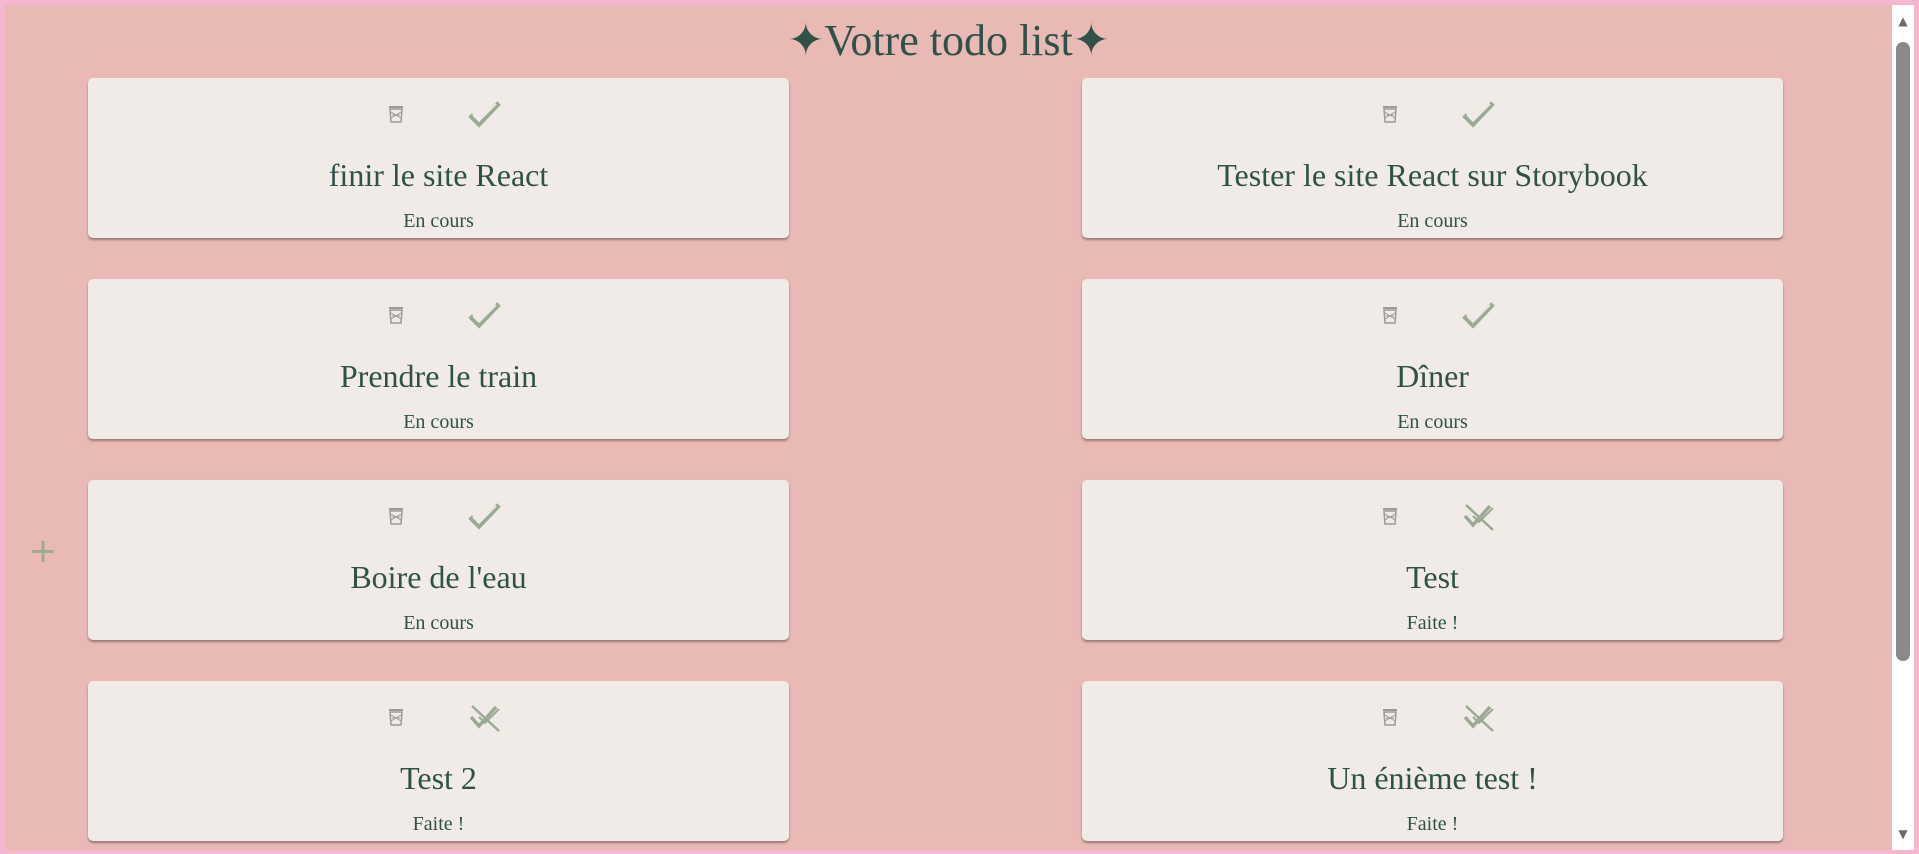 The width and height of the screenshot is (1919, 854). What do you see at coordinates (438, 577) in the screenshot?
I see `todo-title: Boire de l'eau` at bounding box center [438, 577].